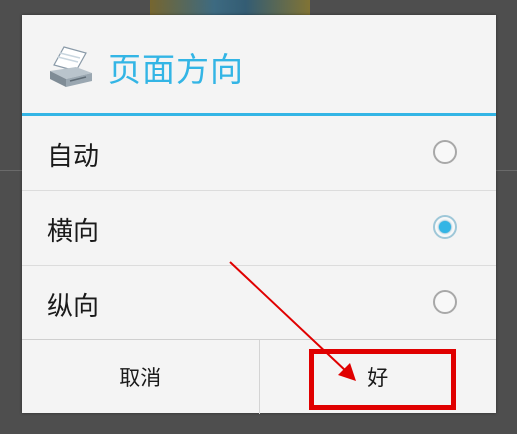  What do you see at coordinates (445, 227) in the screenshot?
I see `radio-button-checked` at bounding box center [445, 227].